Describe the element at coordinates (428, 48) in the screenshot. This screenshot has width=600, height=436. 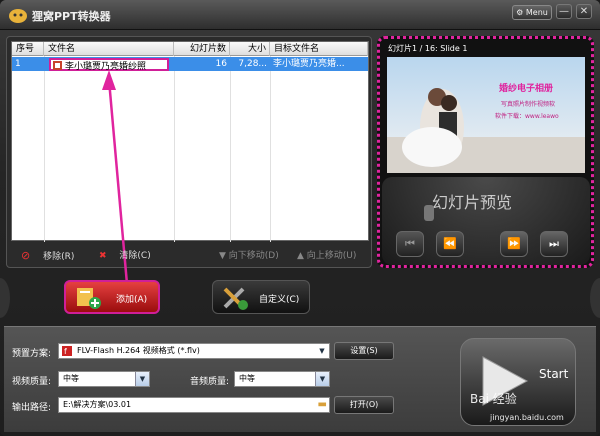
I see `preview-title: 幻灯片1 / 16: Slide 1` at that location.